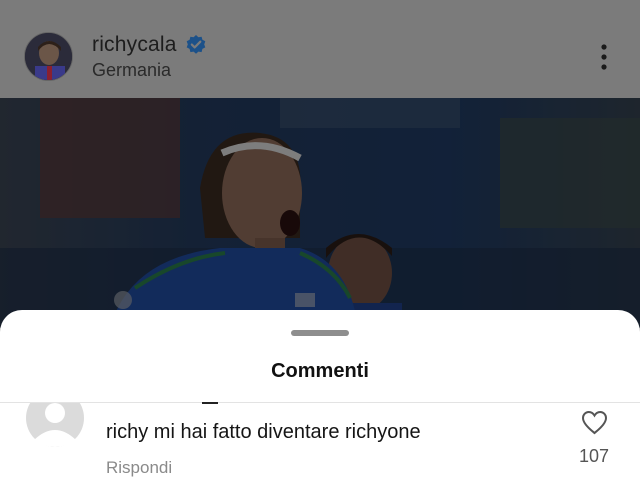 This screenshot has width=640, height=503. What do you see at coordinates (210, 403) in the screenshot?
I see `commenter-name-partial` at bounding box center [210, 403].